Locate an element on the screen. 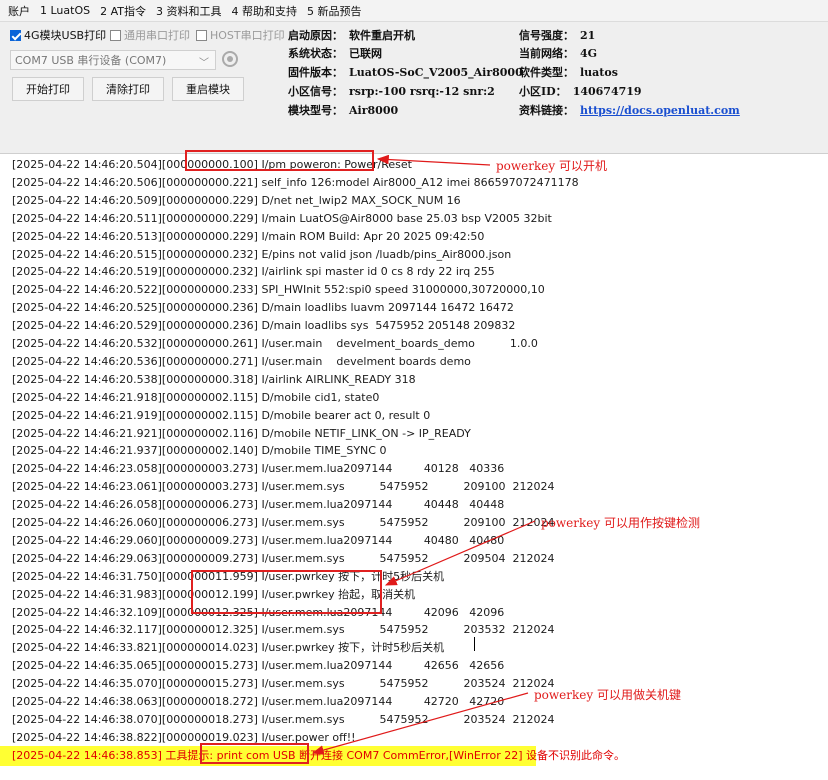 The image size is (828, 780). note-poweron: powerkey 可以开机 is located at coordinates (551, 166).